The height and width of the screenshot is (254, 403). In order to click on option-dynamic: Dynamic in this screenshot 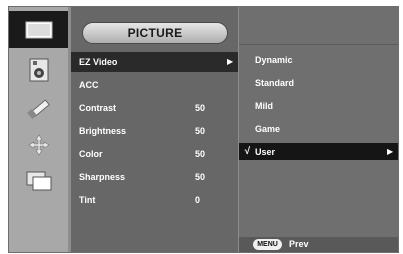, I will do `click(318, 59)`.